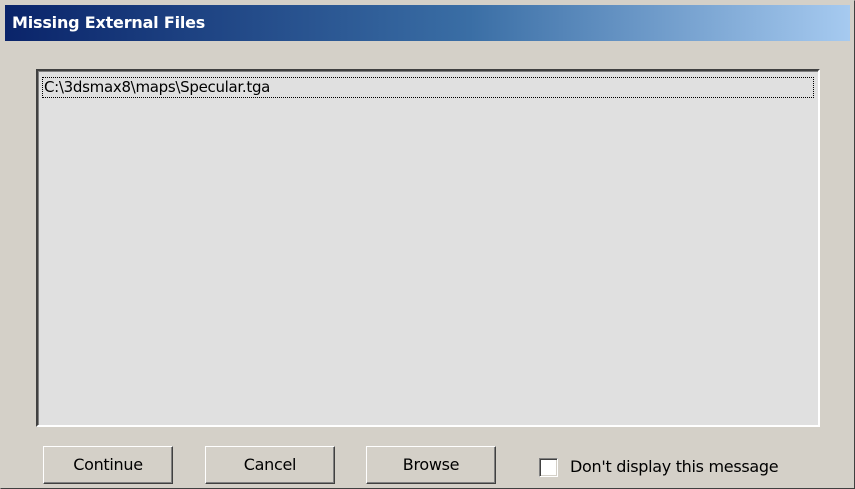 The height and width of the screenshot is (489, 855). What do you see at coordinates (428, 87) in the screenshot?
I see `list-item: C:\3dsmax8\maps\Specular.tga` at bounding box center [428, 87].